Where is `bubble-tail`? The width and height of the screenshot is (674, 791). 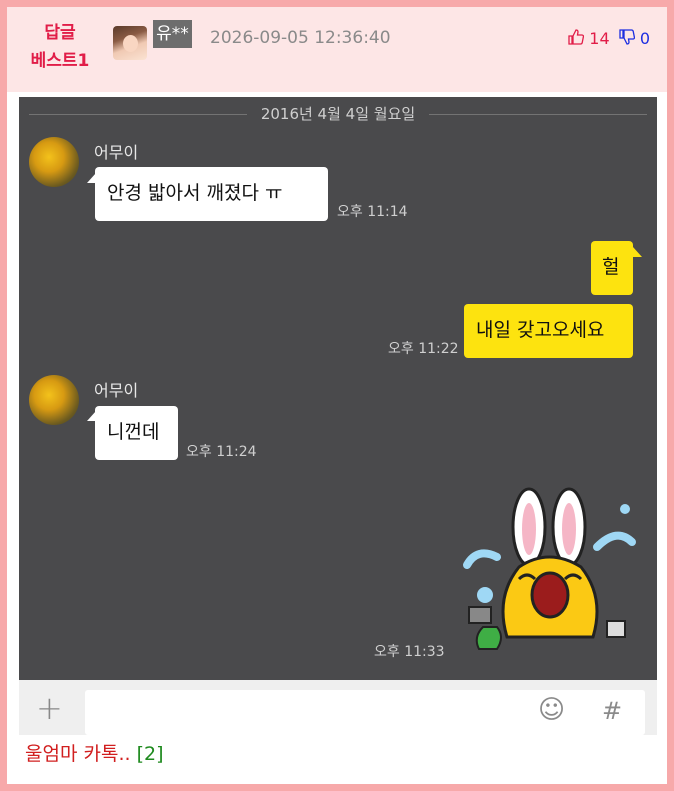 bubble-tail is located at coordinates (637, 252).